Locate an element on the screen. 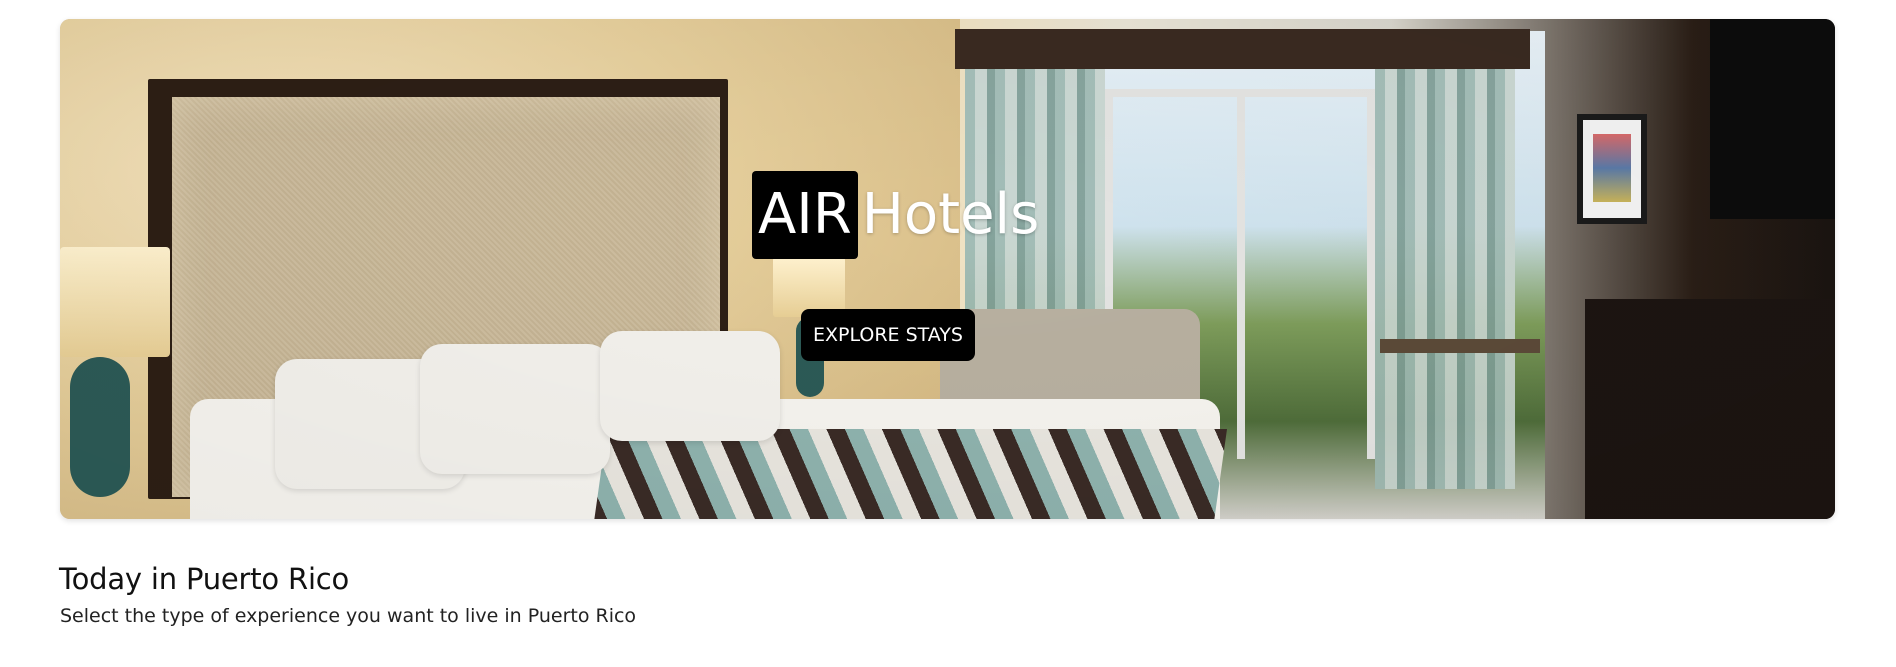 The width and height of the screenshot is (1896, 667). brand-logo: AIR Hotels is located at coordinates (895, 215).